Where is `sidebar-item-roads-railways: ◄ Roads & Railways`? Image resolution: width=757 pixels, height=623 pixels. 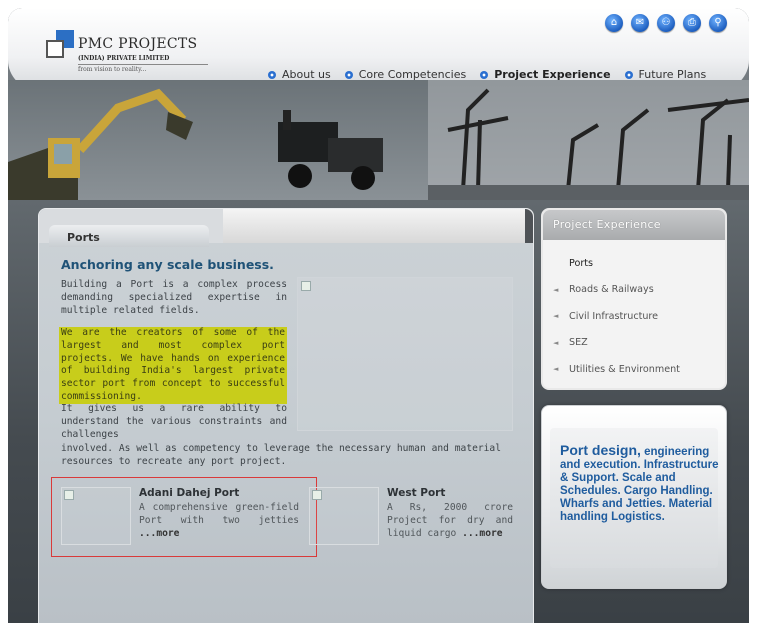 sidebar-item-roads-railways: ◄ Roads & Railways is located at coordinates (639, 290).